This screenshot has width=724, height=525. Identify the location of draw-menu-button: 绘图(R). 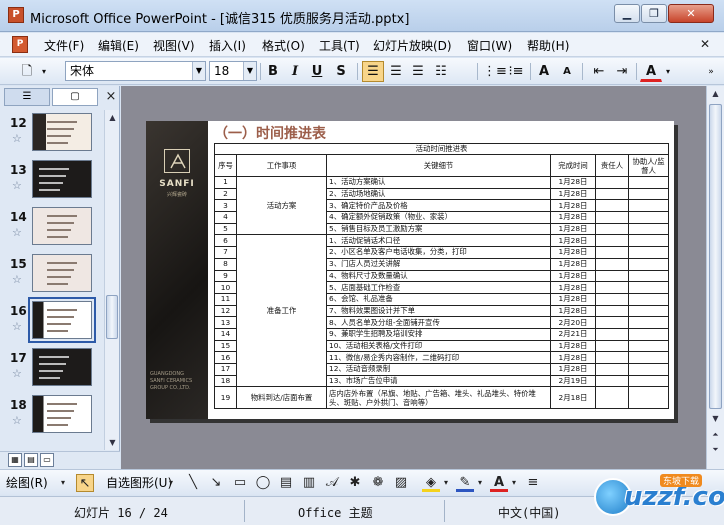
(27, 482).